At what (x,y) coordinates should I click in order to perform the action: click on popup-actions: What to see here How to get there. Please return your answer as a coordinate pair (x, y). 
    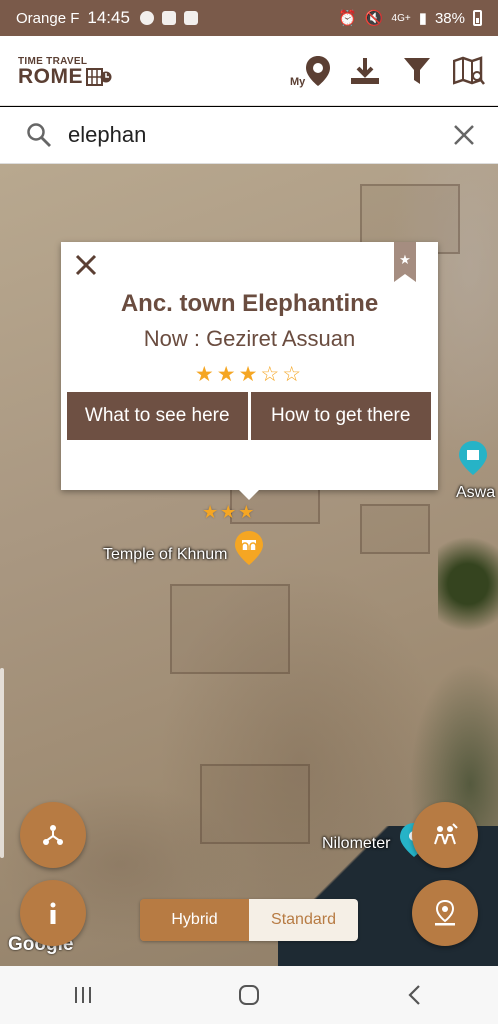
    Looking at the image, I should click on (249, 416).